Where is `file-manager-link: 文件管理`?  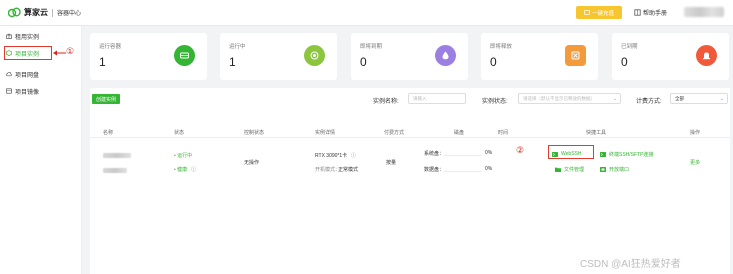 file-manager-link: 文件管理 is located at coordinates (569, 169).